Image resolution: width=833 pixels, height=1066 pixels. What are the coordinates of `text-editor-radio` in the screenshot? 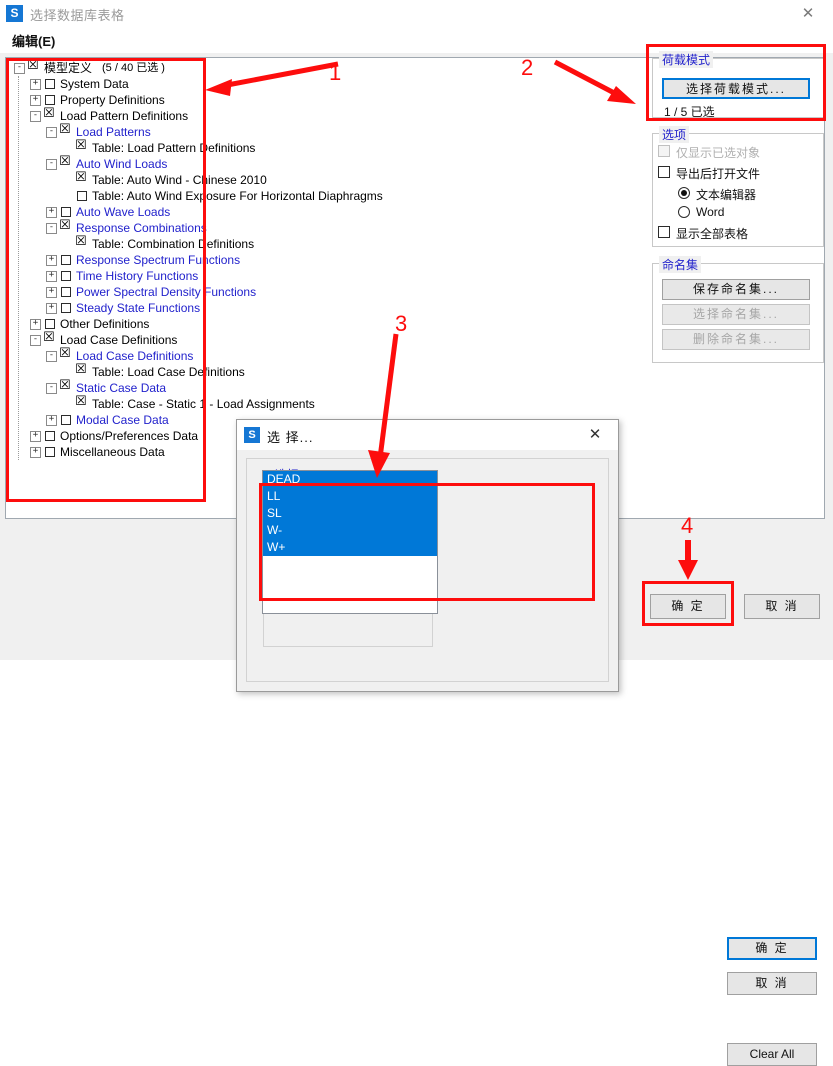 It's located at (684, 193).